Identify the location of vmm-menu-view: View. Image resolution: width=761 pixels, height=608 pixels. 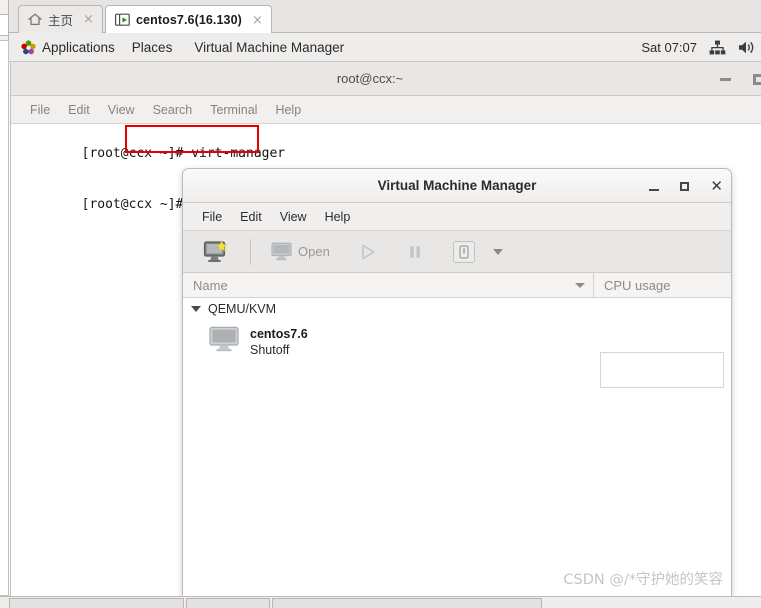
(293, 217).